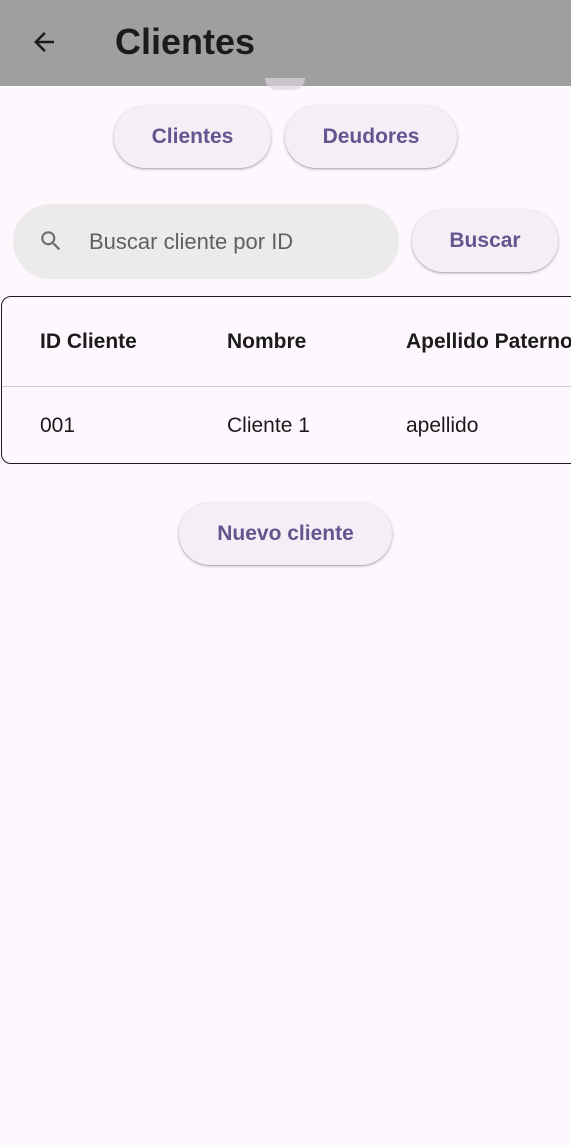 The height and width of the screenshot is (1147, 571). I want to click on column-header-id: ID Cliente, so click(88, 342).